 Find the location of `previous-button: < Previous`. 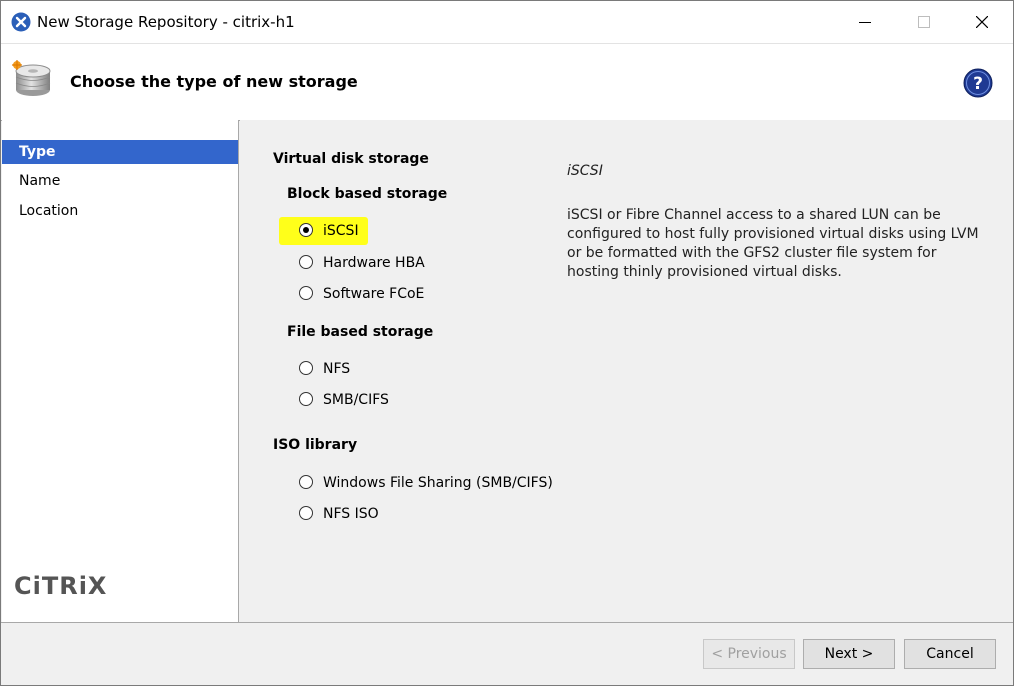

previous-button: < Previous is located at coordinates (749, 654).